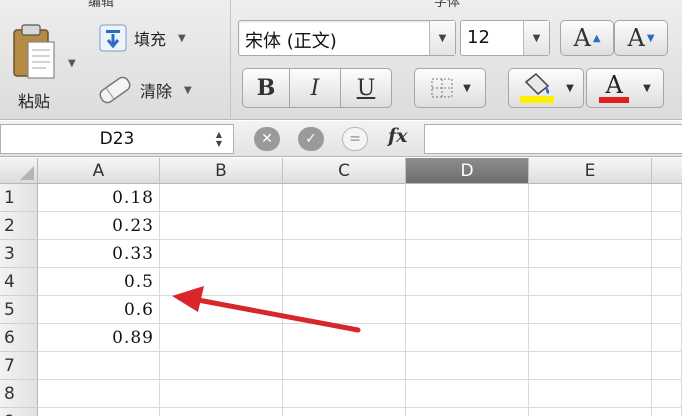  I want to click on fill-color-button: ▼, so click(546, 88).